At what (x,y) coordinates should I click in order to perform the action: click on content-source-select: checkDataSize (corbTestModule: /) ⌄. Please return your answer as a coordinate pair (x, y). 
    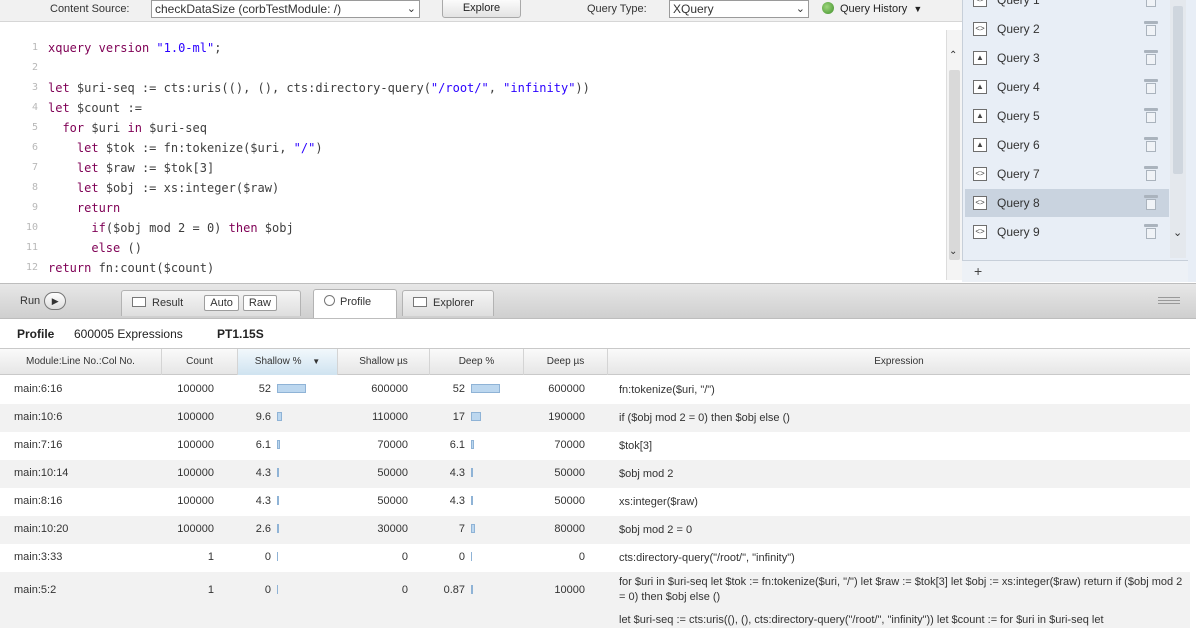
    Looking at the image, I should click on (285, 9).